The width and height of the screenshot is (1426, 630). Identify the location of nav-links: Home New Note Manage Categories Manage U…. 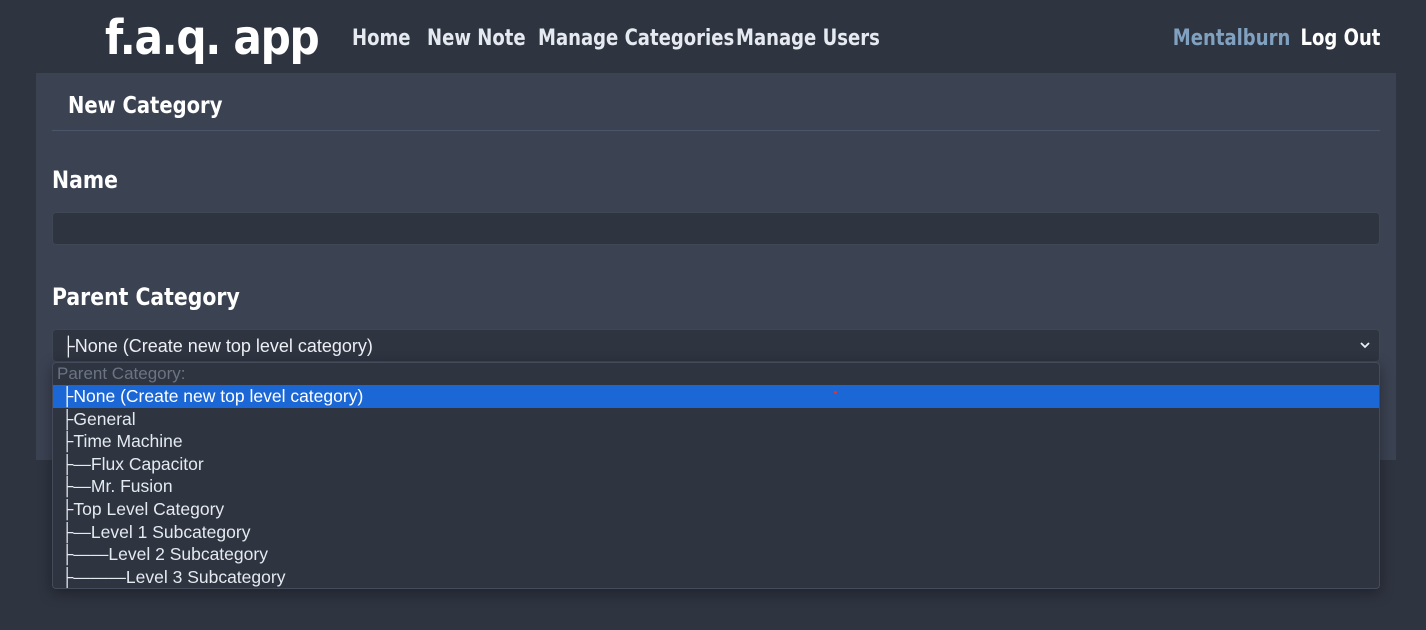
(637, 39).